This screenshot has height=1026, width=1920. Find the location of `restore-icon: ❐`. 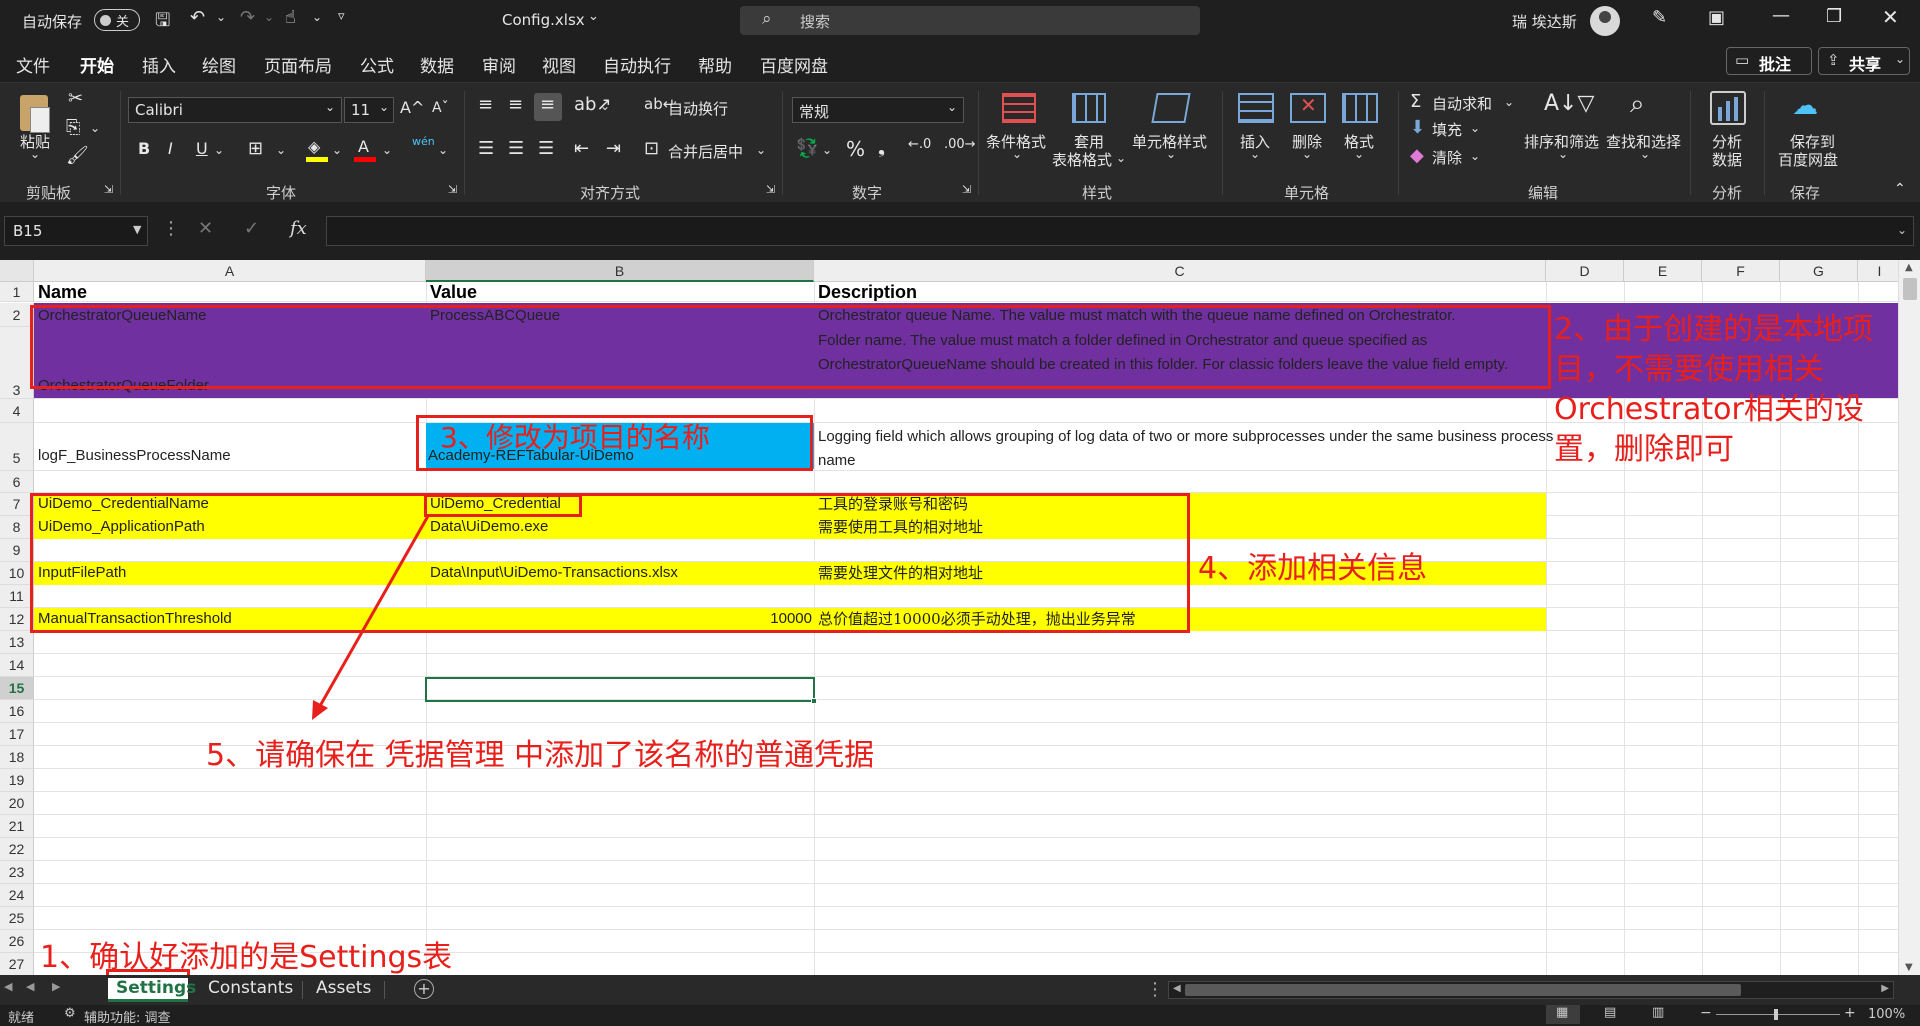

restore-icon: ❐ is located at coordinates (1834, 16).